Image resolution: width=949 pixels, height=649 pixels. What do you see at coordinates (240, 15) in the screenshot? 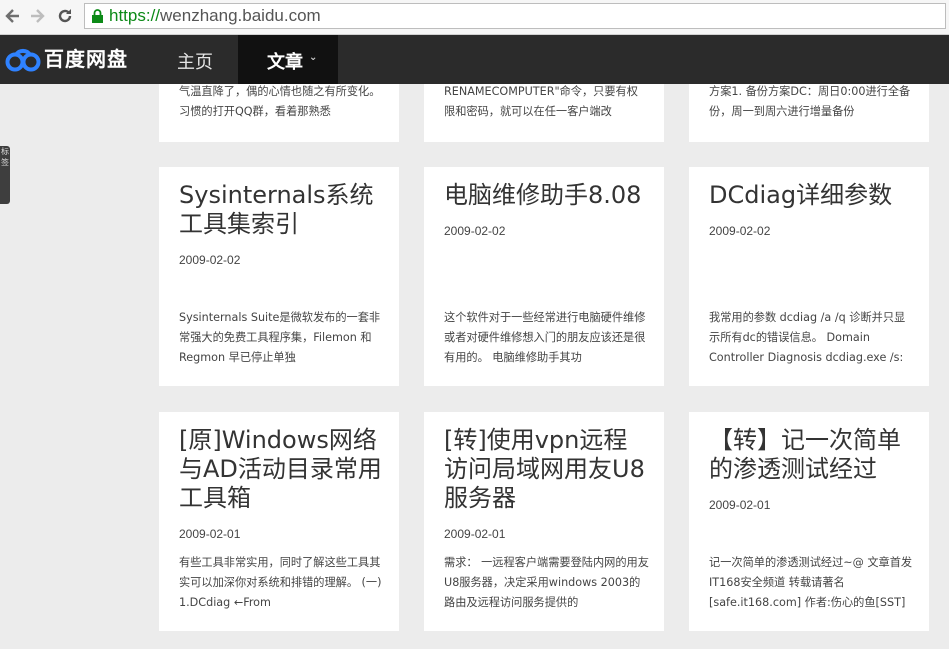
I see `url-host: wenzhang.baidu.com` at bounding box center [240, 15].